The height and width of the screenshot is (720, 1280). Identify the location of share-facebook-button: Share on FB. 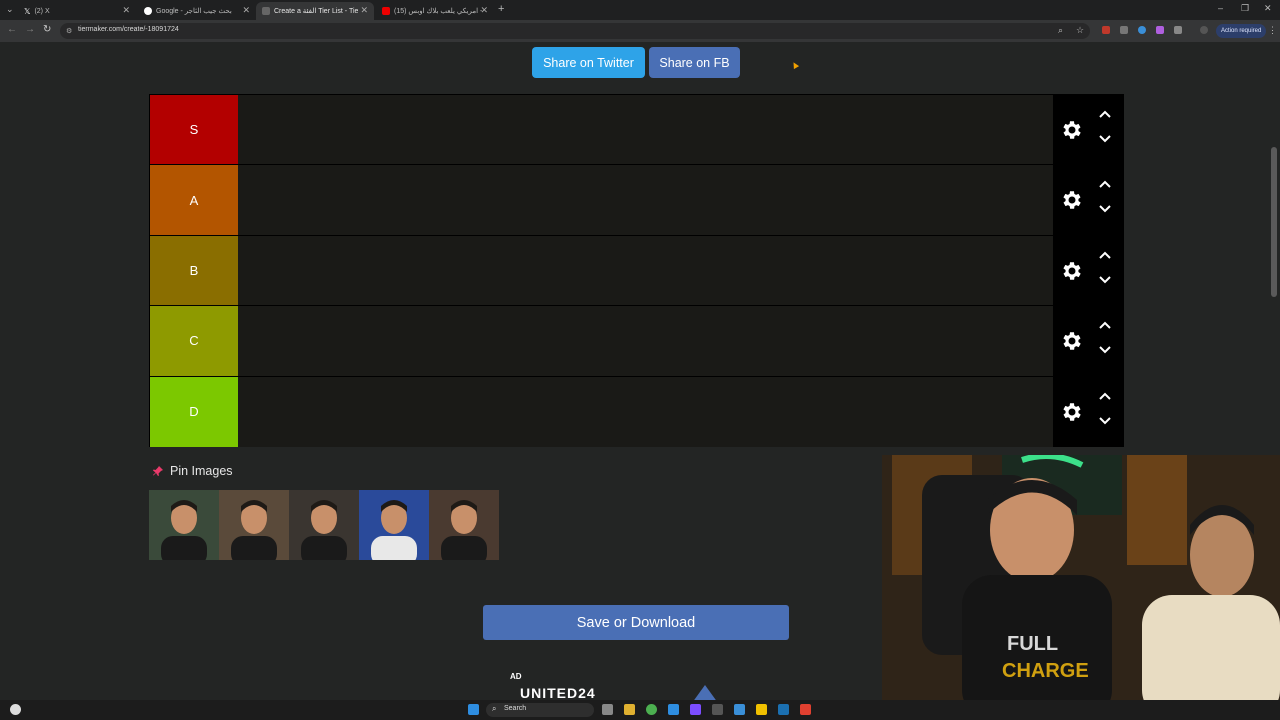
(694, 62).